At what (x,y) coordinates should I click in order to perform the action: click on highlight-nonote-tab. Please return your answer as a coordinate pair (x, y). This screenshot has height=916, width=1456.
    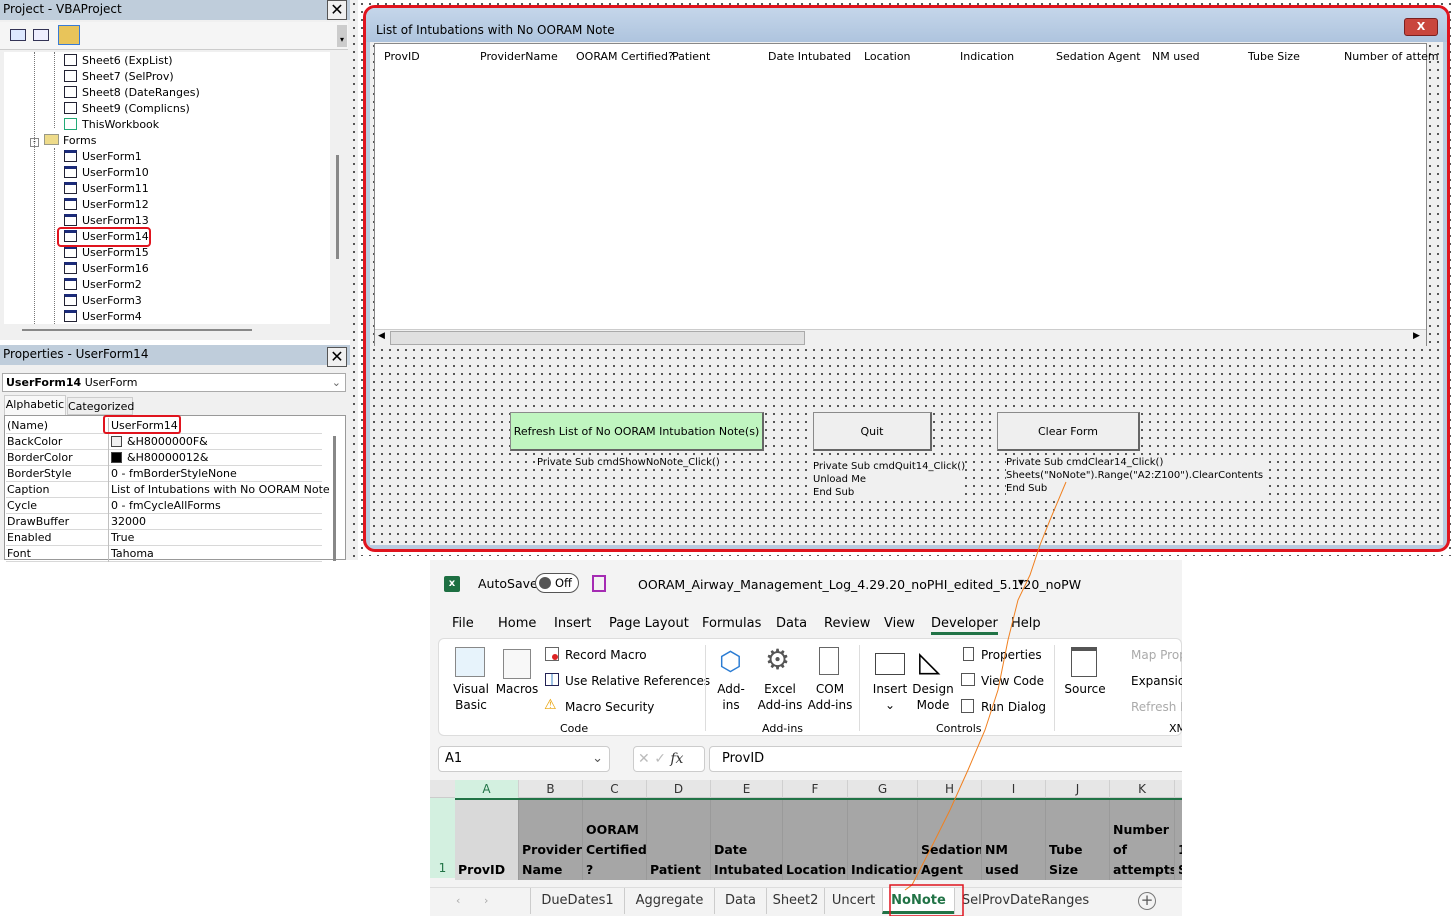
    Looking at the image, I should click on (926, 900).